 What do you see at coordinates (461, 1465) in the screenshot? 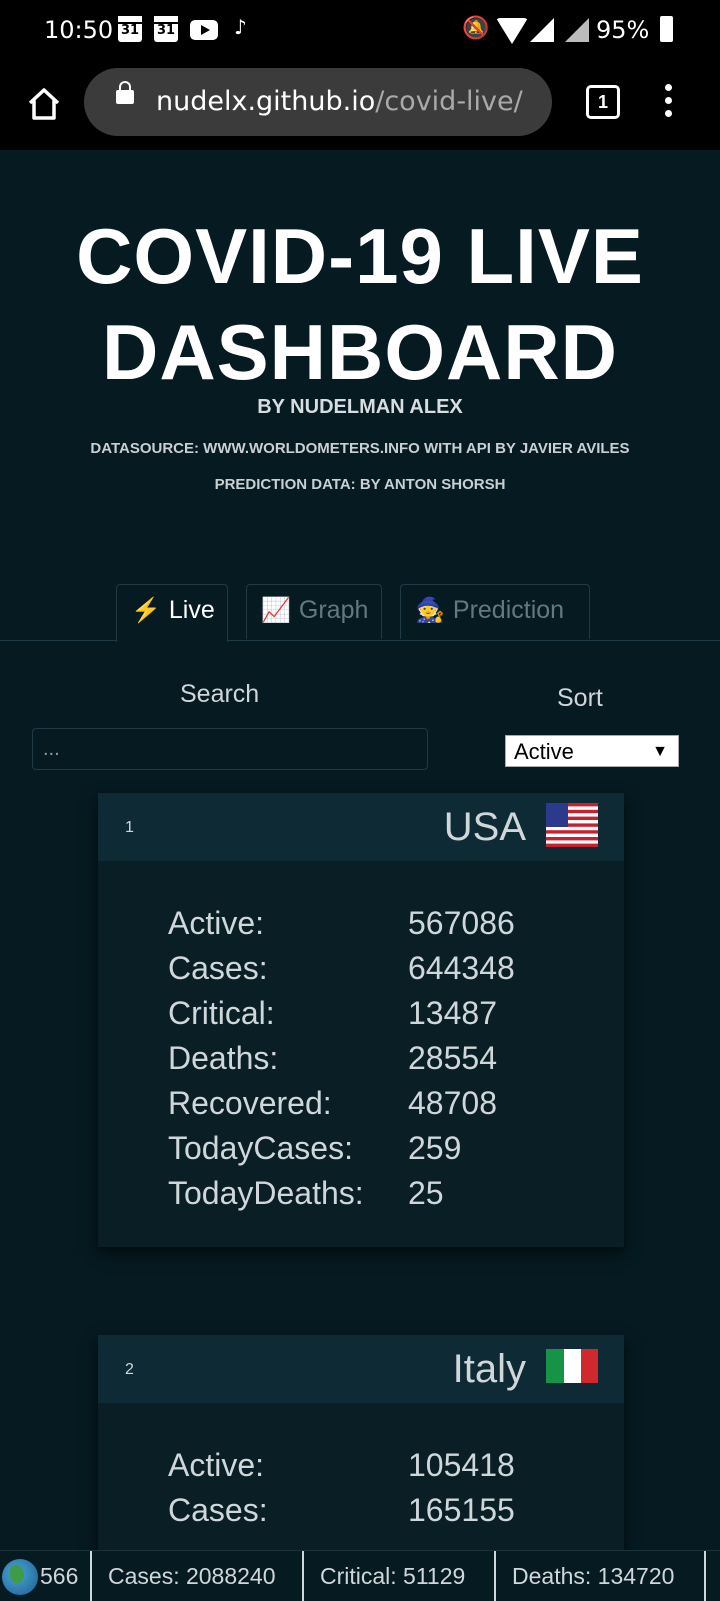
I see `stat-value: 105418` at bounding box center [461, 1465].